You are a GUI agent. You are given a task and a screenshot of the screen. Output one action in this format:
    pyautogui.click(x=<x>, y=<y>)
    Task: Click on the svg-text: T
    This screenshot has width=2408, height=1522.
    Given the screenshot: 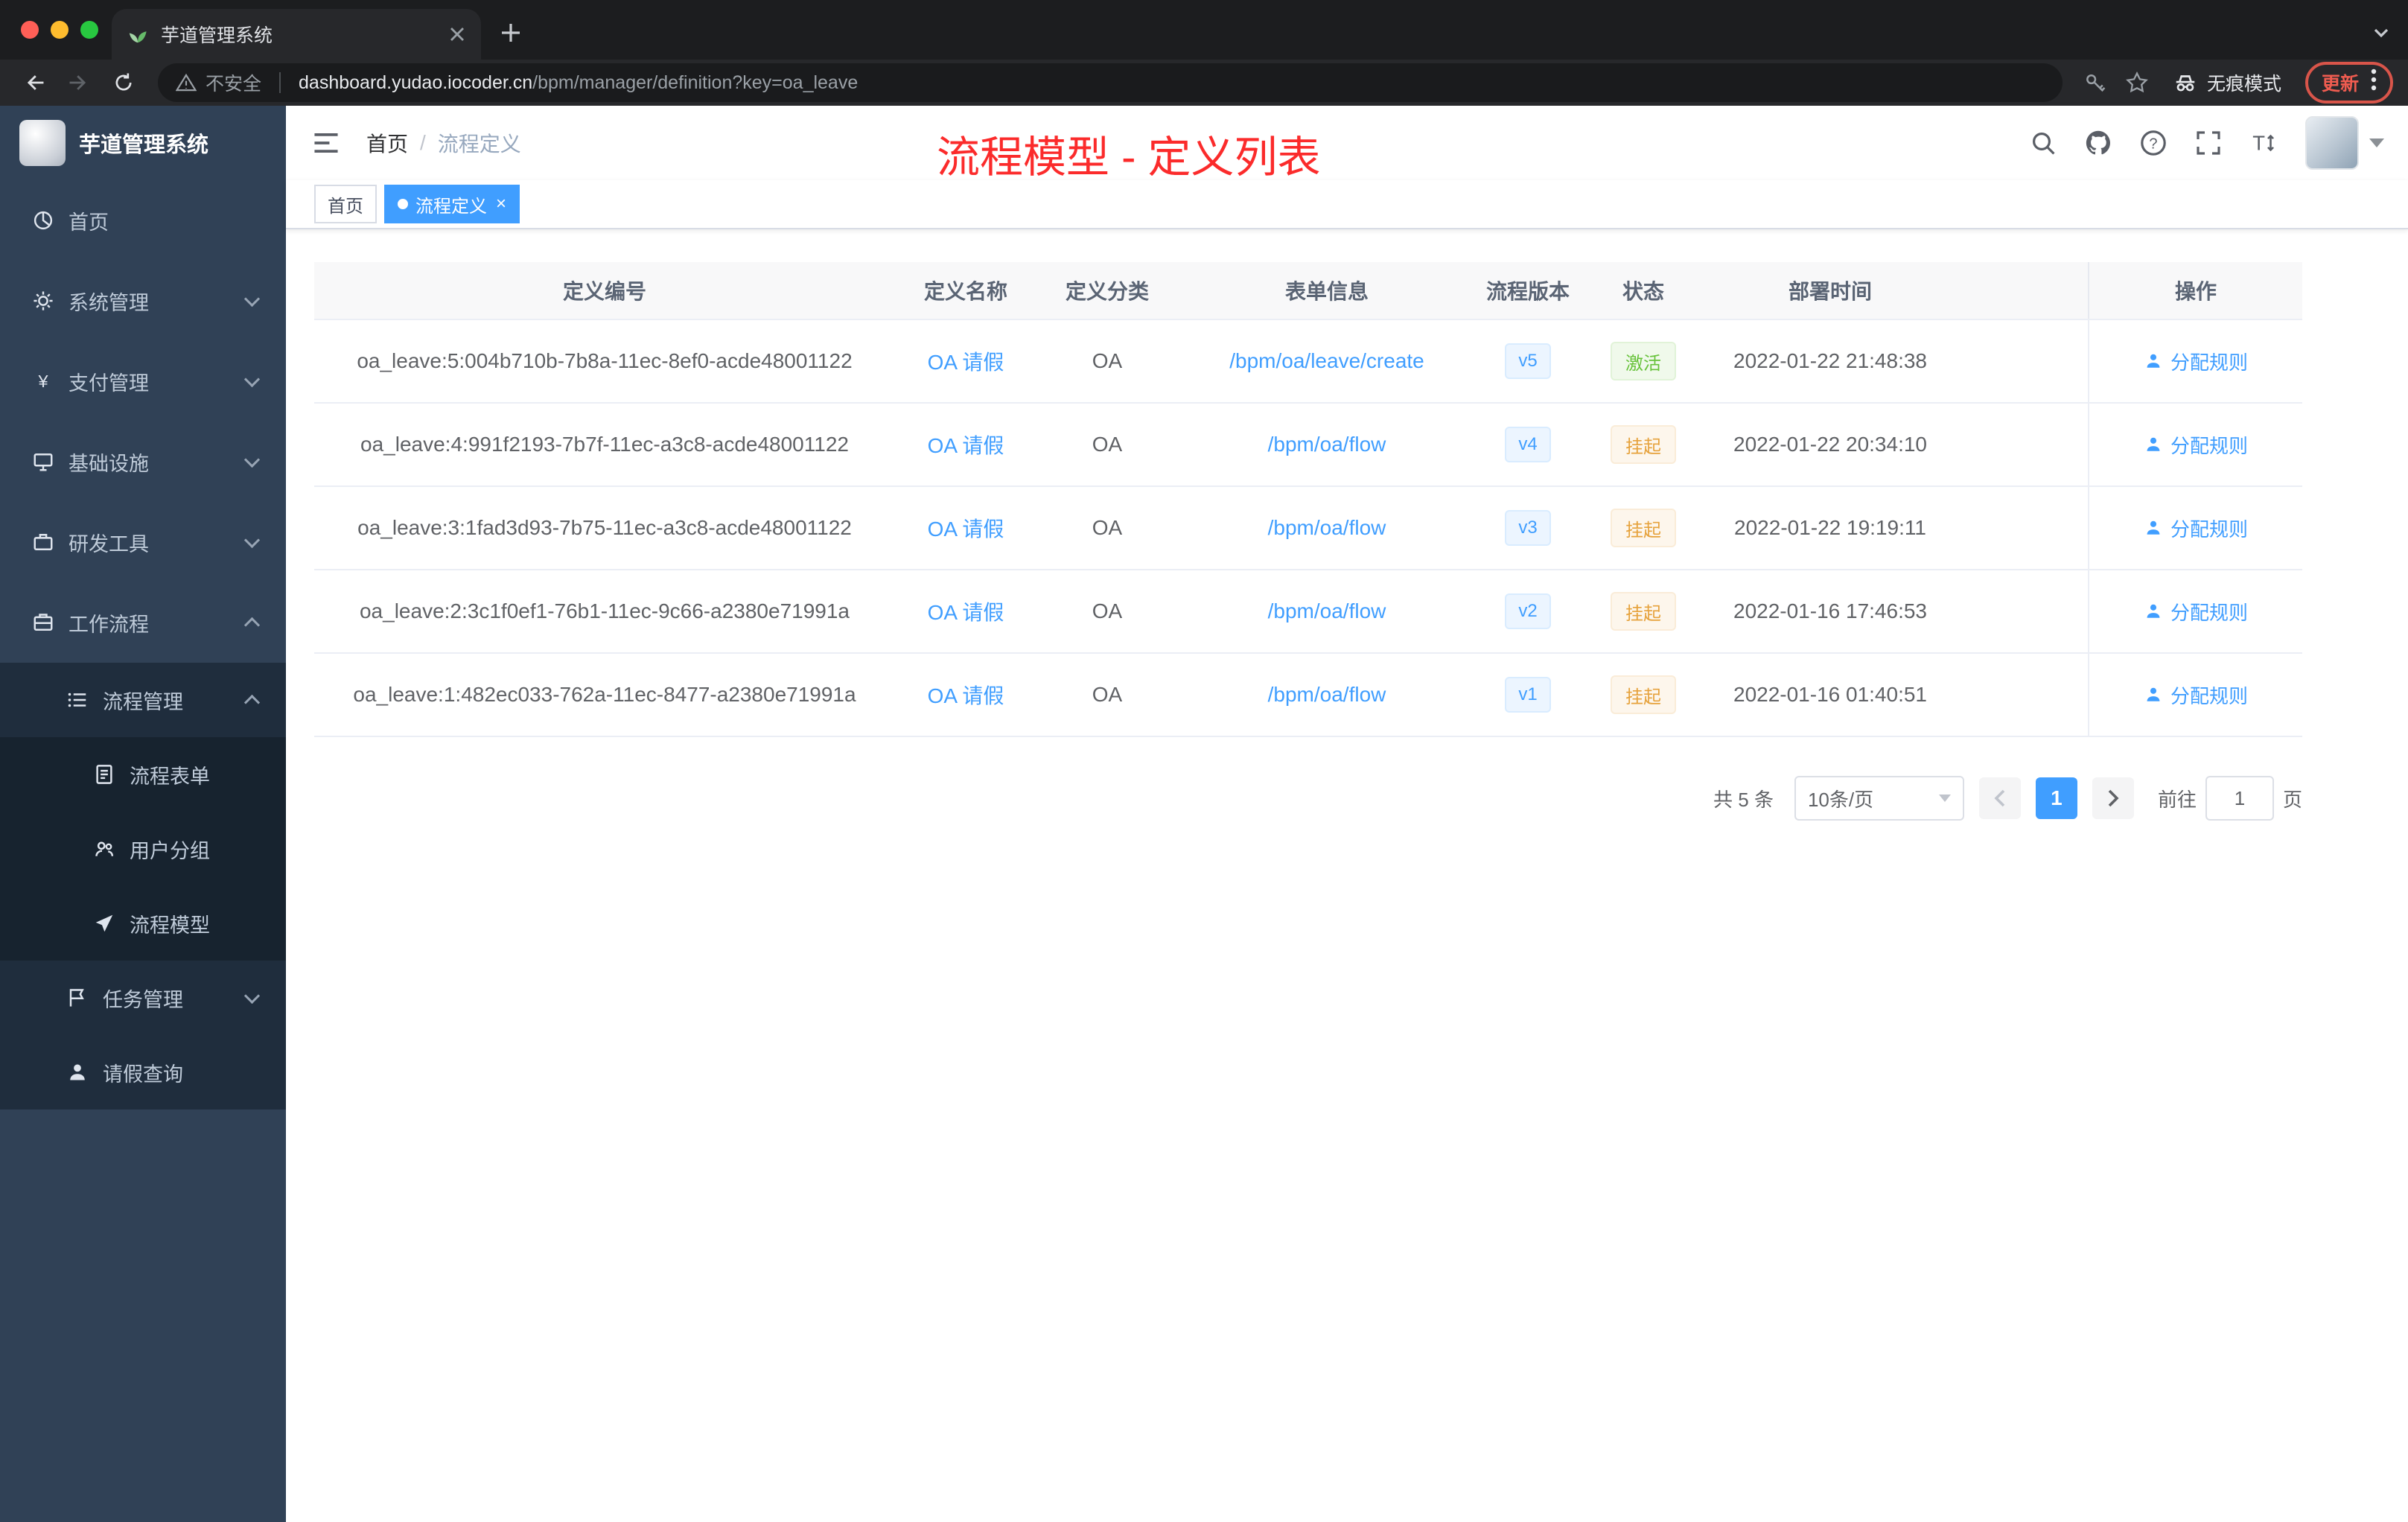 What is the action you would take?
    pyautogui.click(x=2258, y=143)
    